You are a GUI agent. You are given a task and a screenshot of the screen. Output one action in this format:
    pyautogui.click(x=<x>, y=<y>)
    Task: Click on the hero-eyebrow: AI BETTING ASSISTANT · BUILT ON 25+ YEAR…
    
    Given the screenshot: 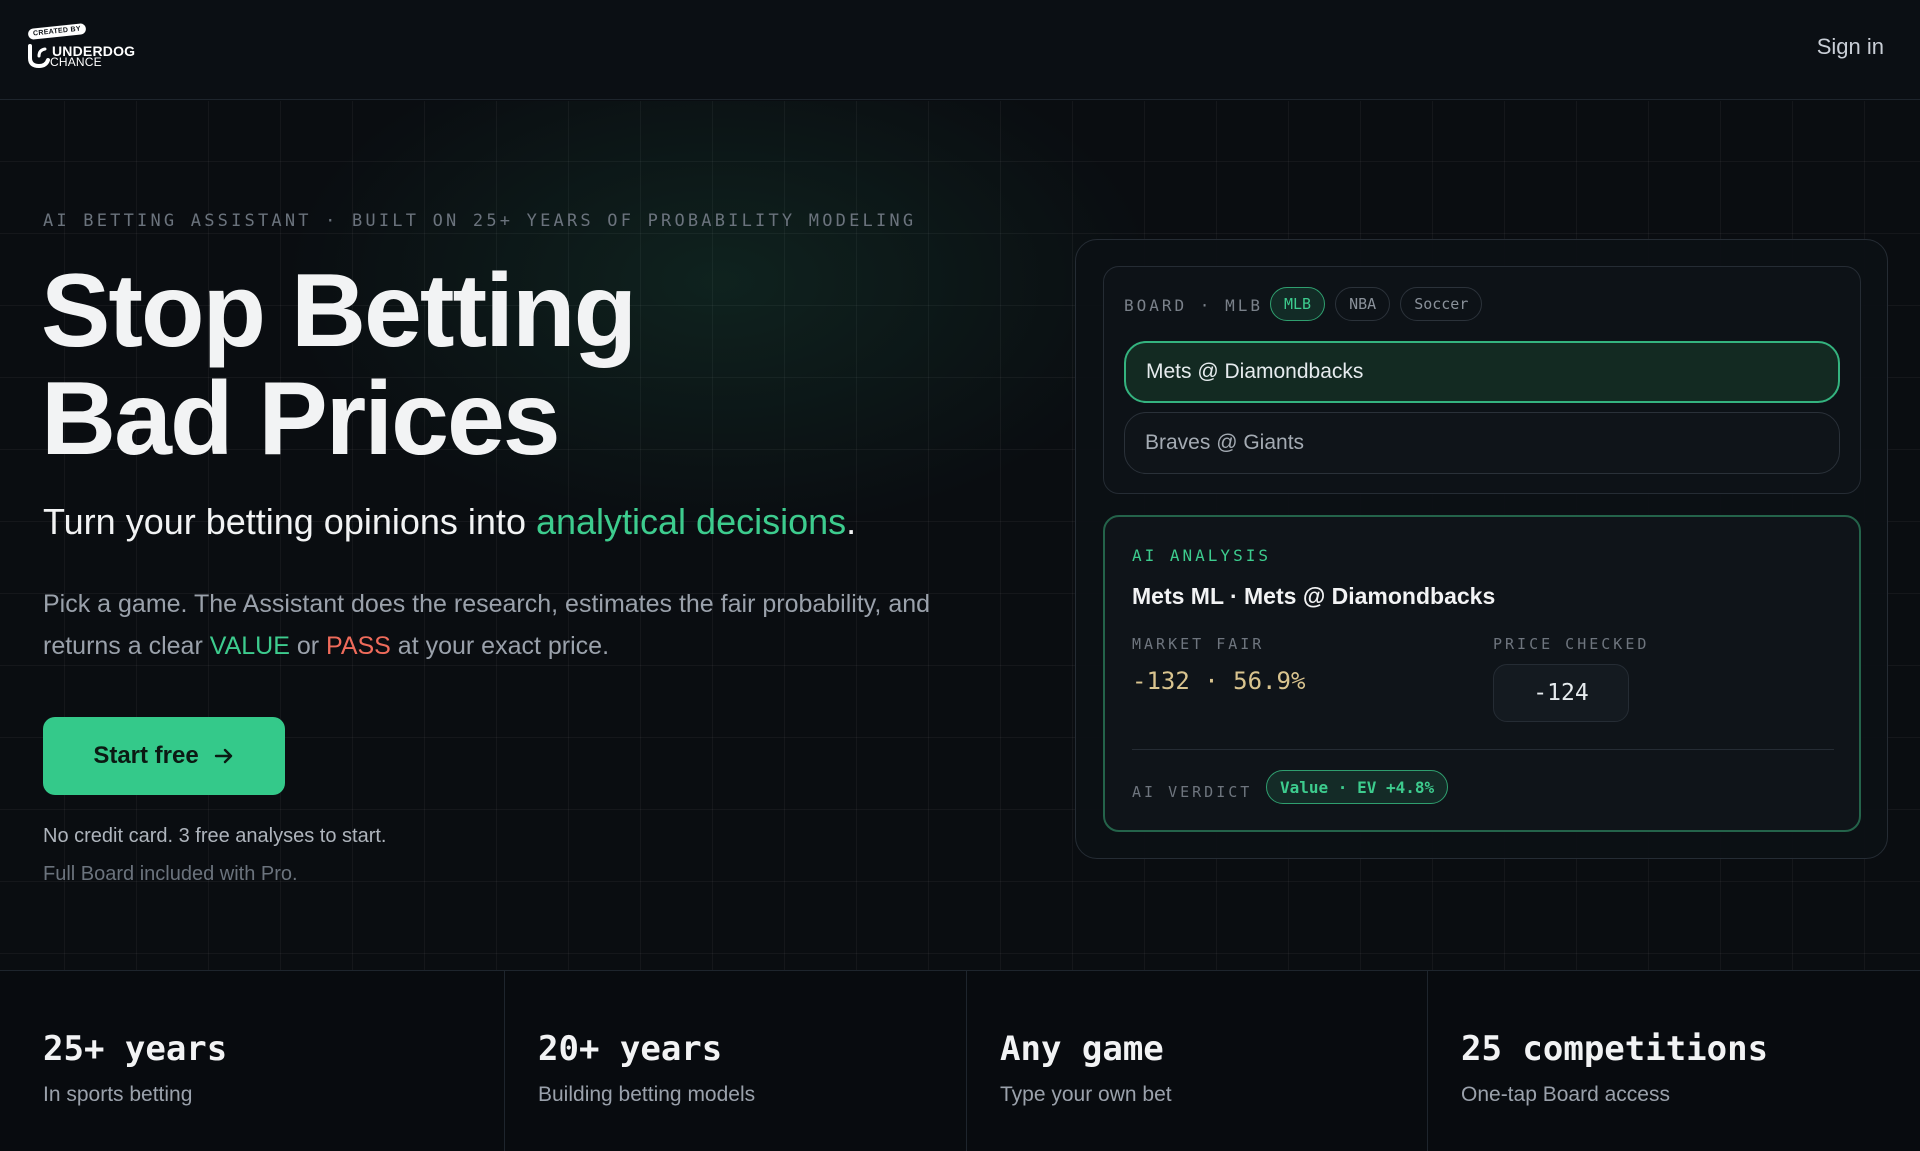 What is the action you would take?
    pyautogui.click(x=480, y=221)
    